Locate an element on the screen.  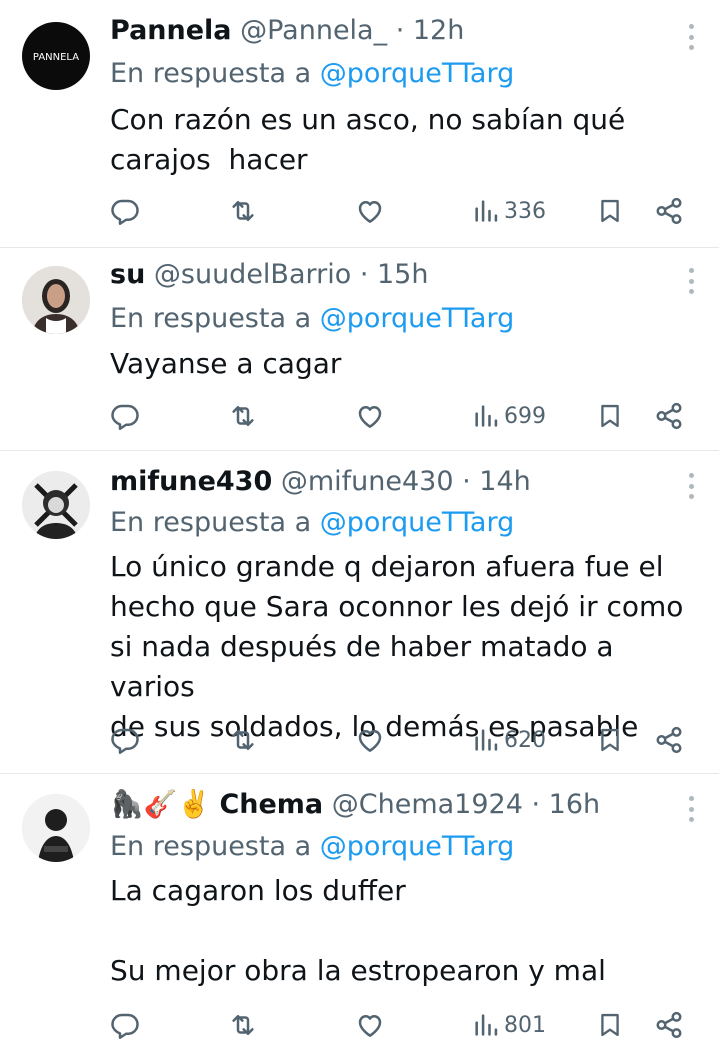
tweet-header: 🦍🎸✌️ Chema @Chema1924 · 16h is located at coordinates (389, 805).